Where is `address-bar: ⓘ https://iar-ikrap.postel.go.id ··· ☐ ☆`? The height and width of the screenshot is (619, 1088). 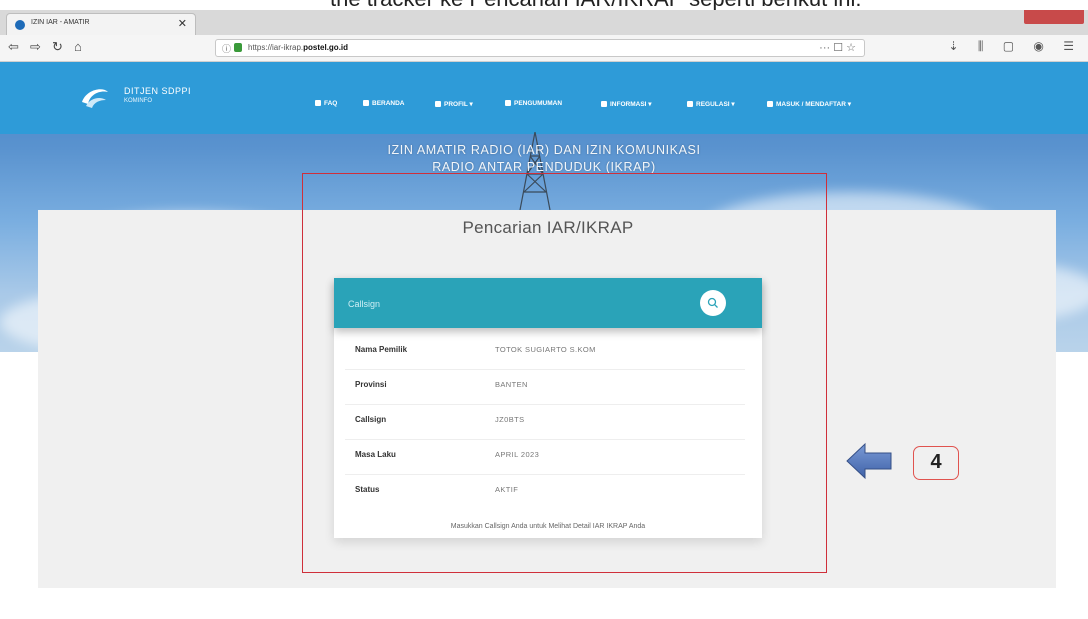
address-bar: ⓘ https://iar-ikrap.postel.go.id ··· ☐ ☆ is located at coordinates (540, 48).